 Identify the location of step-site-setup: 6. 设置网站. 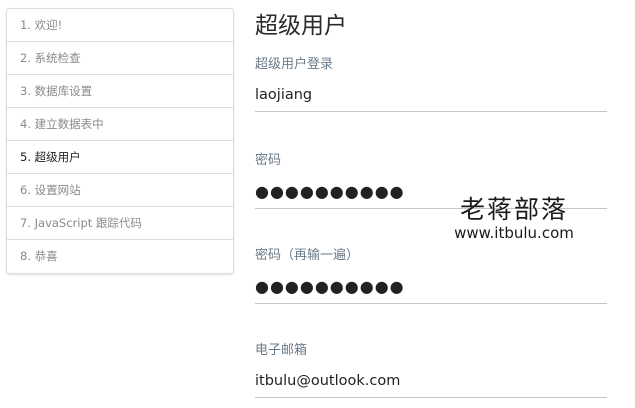
(120, 190).